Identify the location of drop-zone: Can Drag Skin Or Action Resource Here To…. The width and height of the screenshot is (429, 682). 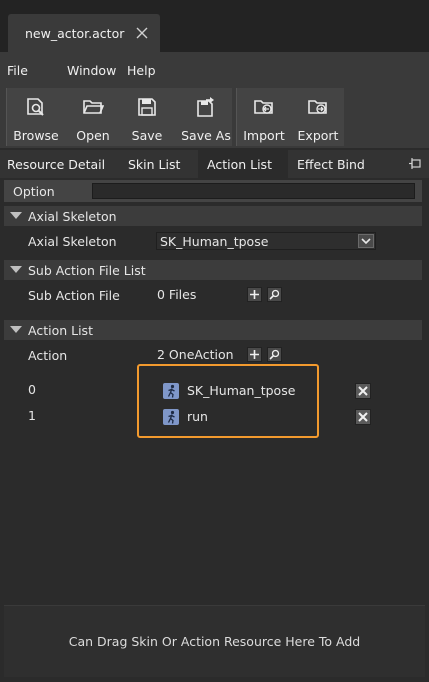
(214, 641).